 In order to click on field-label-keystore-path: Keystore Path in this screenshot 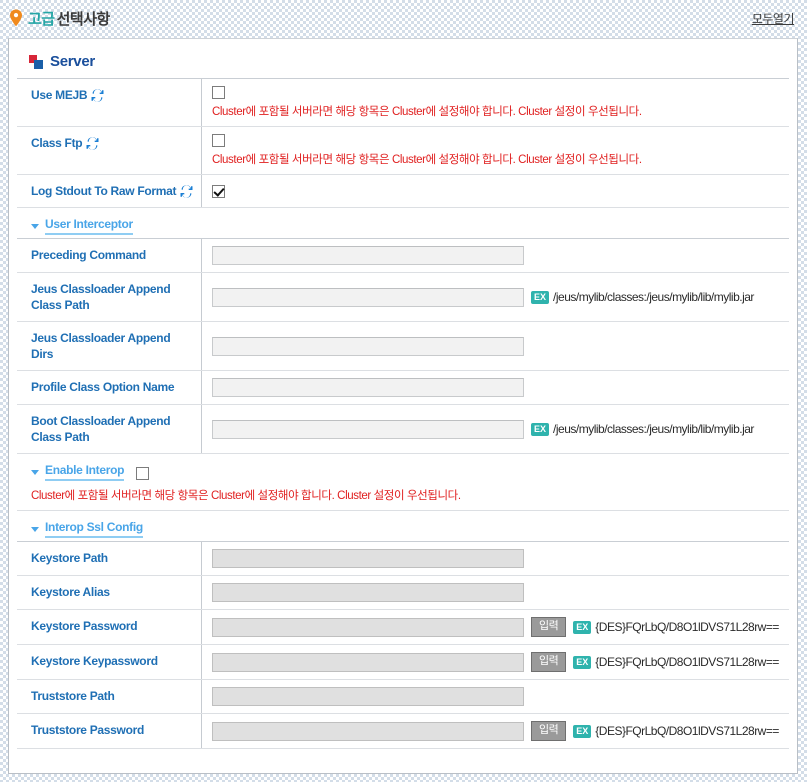, I will do `click(109, 558)`.